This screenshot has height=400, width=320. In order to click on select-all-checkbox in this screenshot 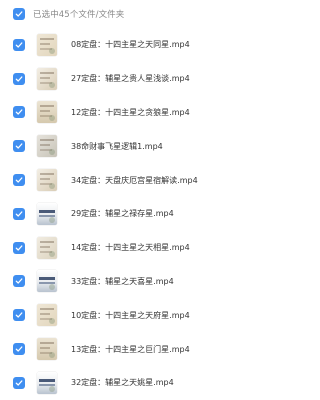, I will do `click(19, 14)`.